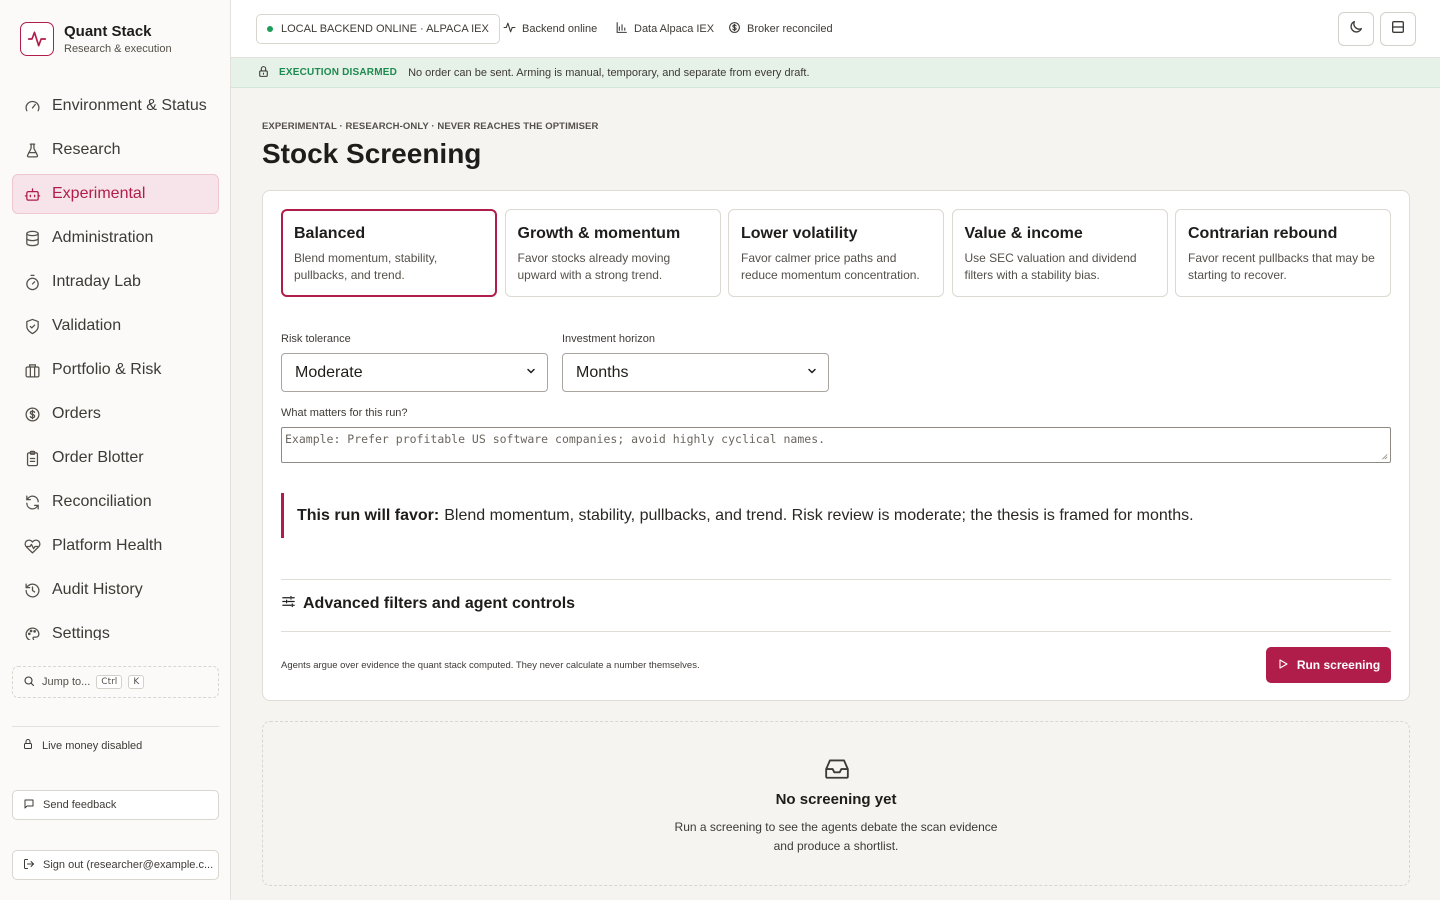 The image size is (1440, 900). What do you see at coordinates (32, 150) in the screenshot?
I see `flask-icon` at bounding box center [32, 150].